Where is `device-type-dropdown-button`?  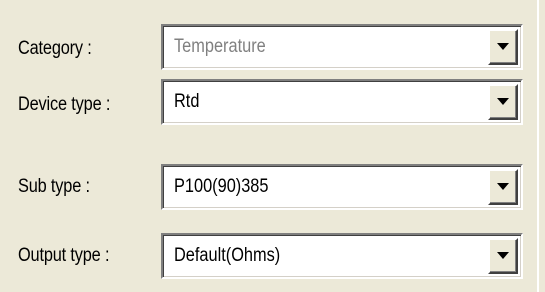 device-type-dropdown-button is located at coordinates (503, 102).